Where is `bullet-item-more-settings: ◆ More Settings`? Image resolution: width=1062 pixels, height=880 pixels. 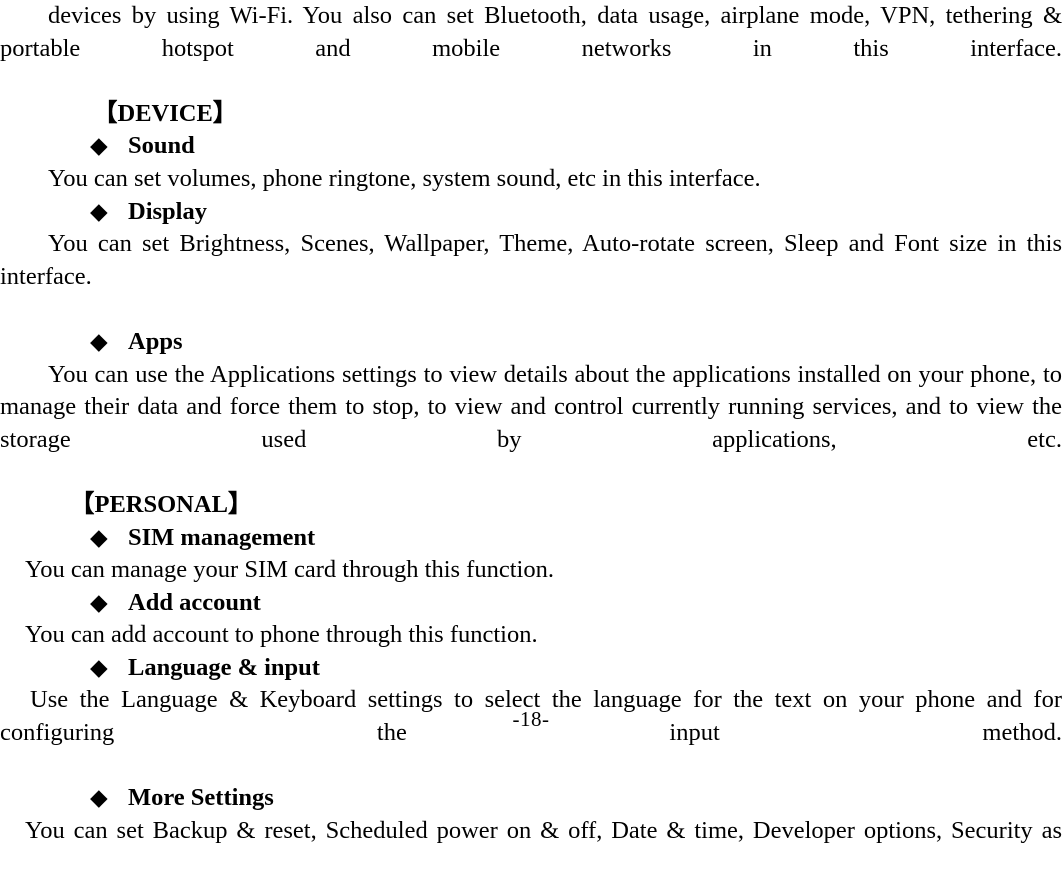
bullet-item-more-settings: ◆ More Settings is located at coordinates (531, 798).